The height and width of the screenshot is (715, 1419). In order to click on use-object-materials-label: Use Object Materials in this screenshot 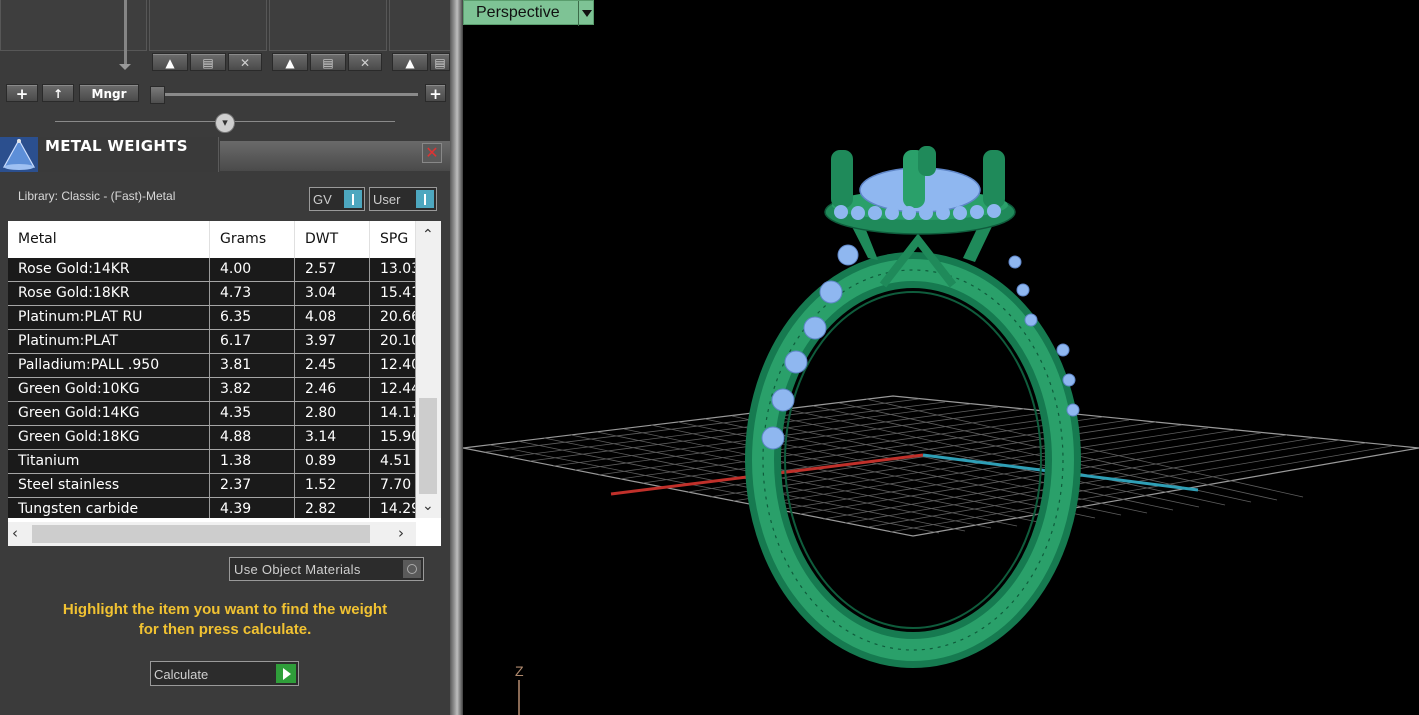, I will do `click(297, 569)`.